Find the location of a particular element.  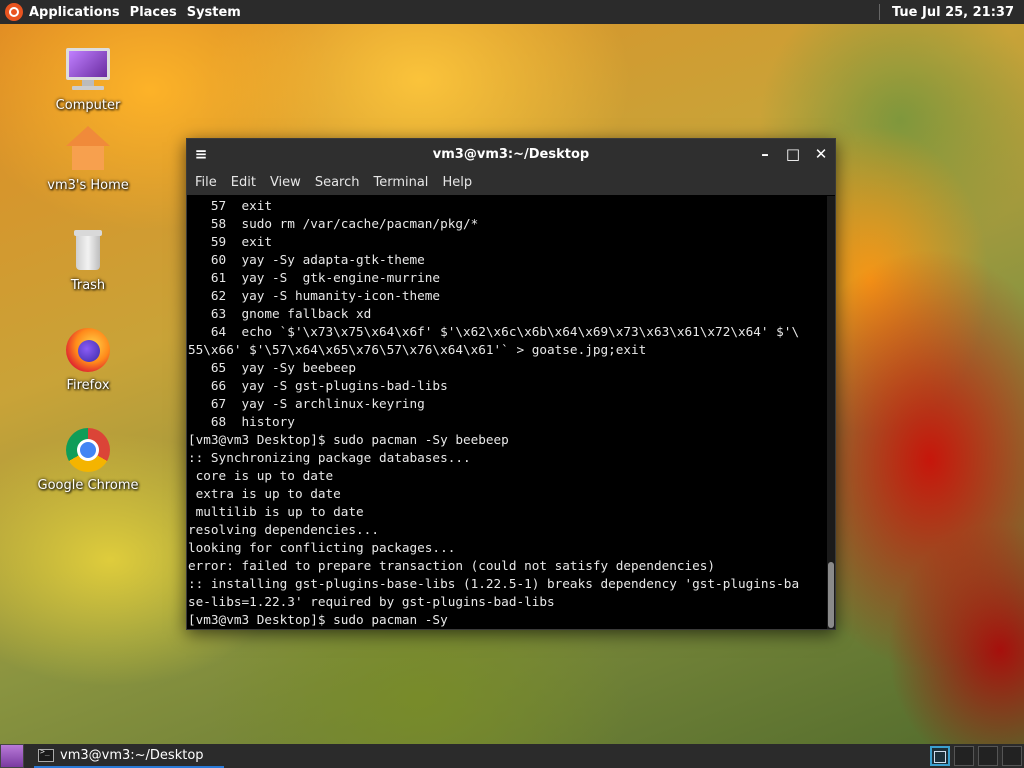

terminal-line: extra is up to date is located at coordinates (264, 493).